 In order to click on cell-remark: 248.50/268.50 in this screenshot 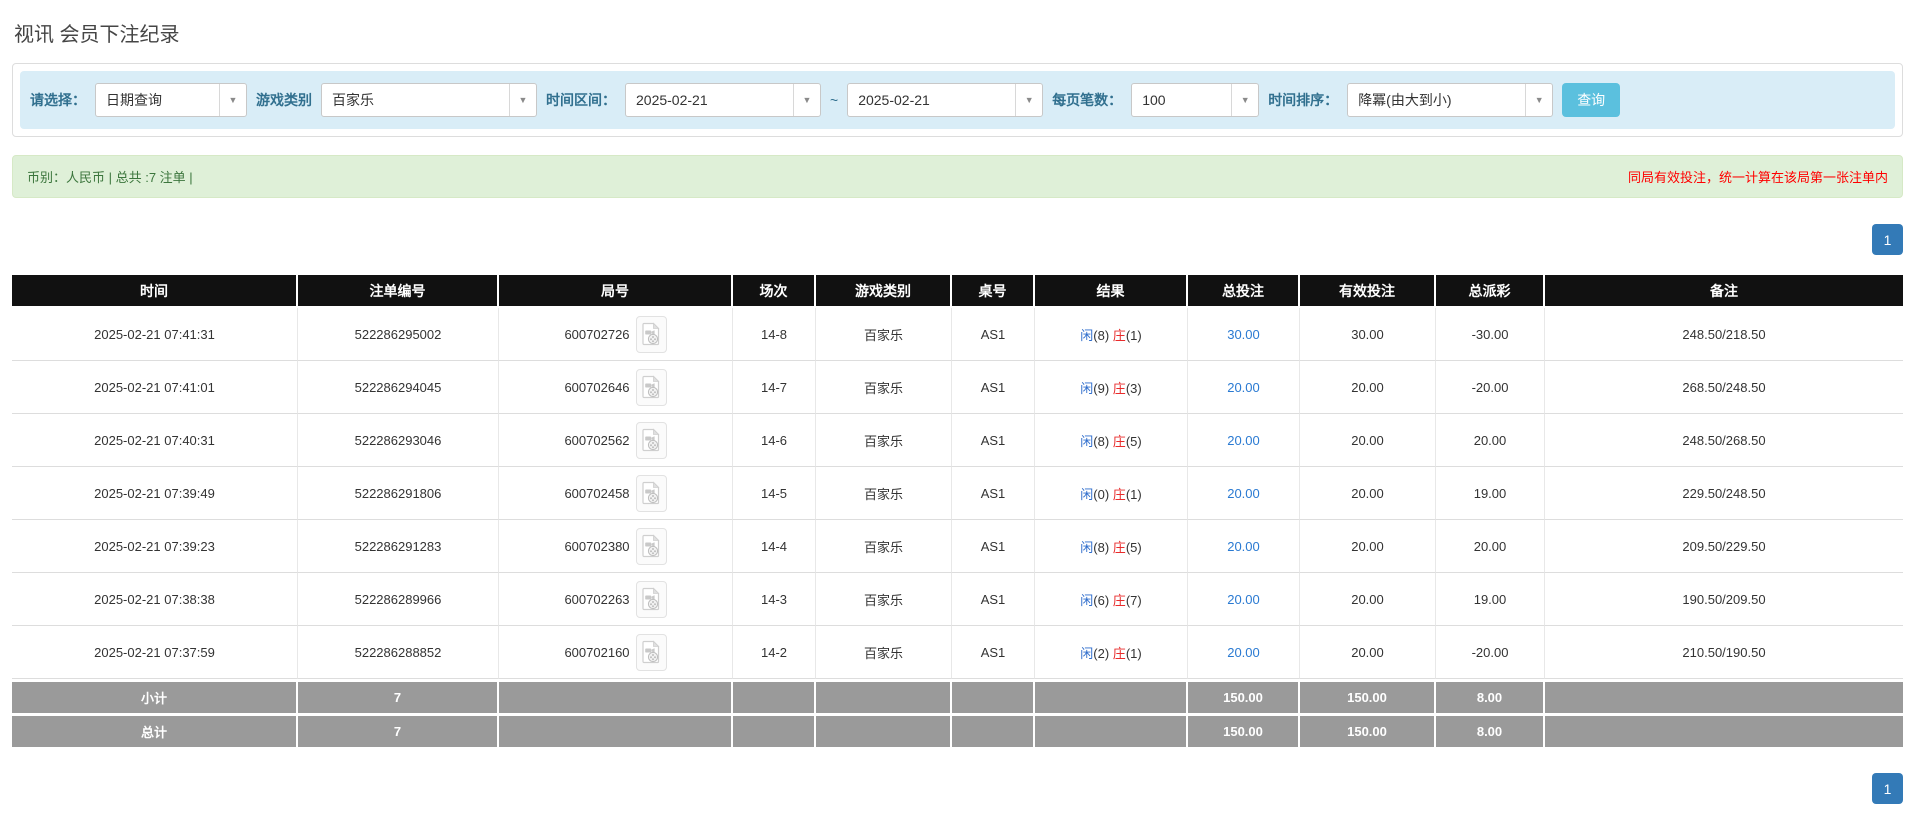, I will do `click(1724, 440)`.